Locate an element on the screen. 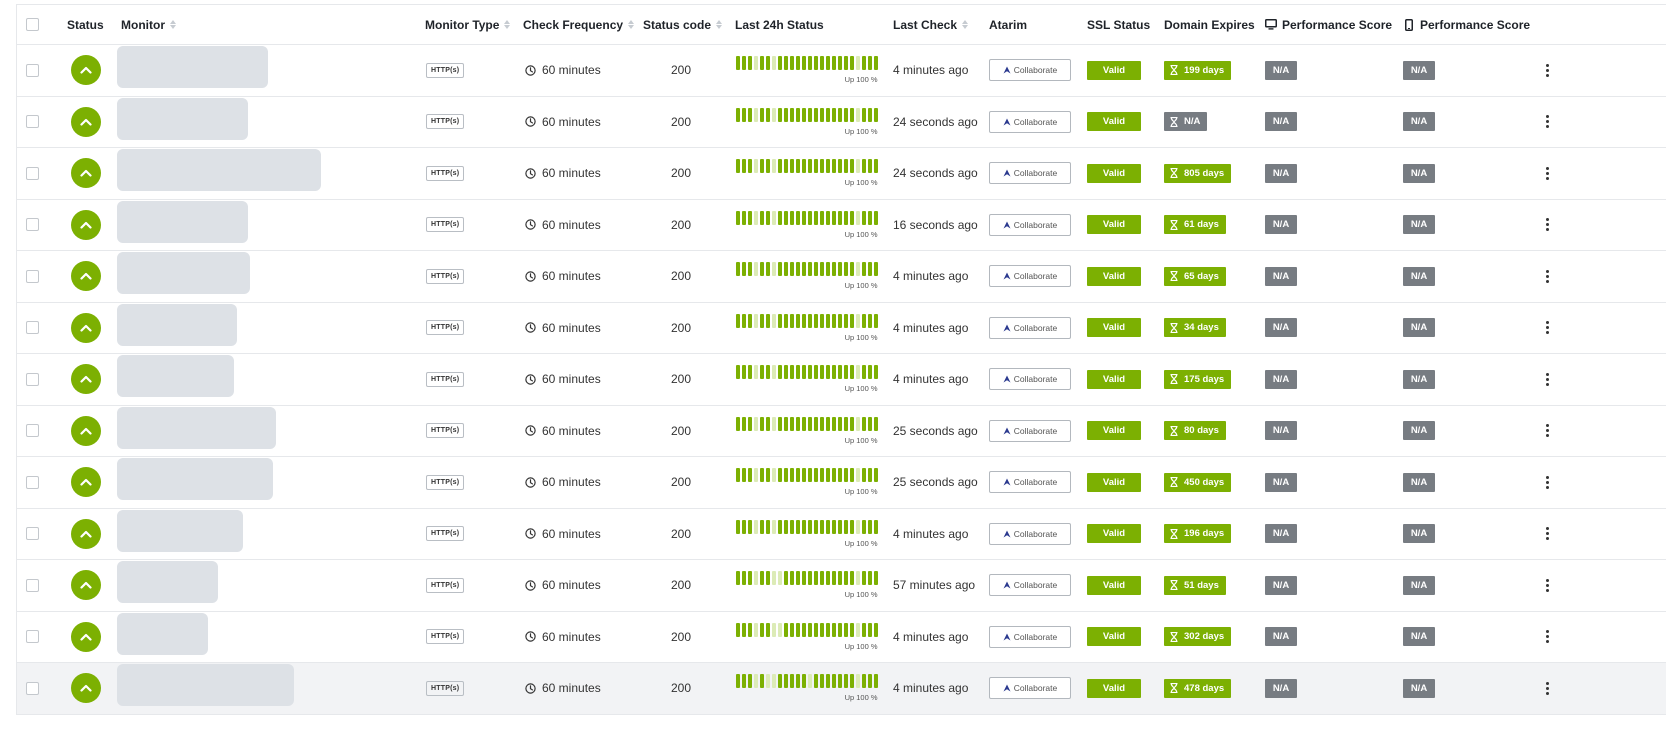 The width and height of the screenshot is (1666, 737). uptime-percent: Up 100 % is located at coordinates (861, 440).